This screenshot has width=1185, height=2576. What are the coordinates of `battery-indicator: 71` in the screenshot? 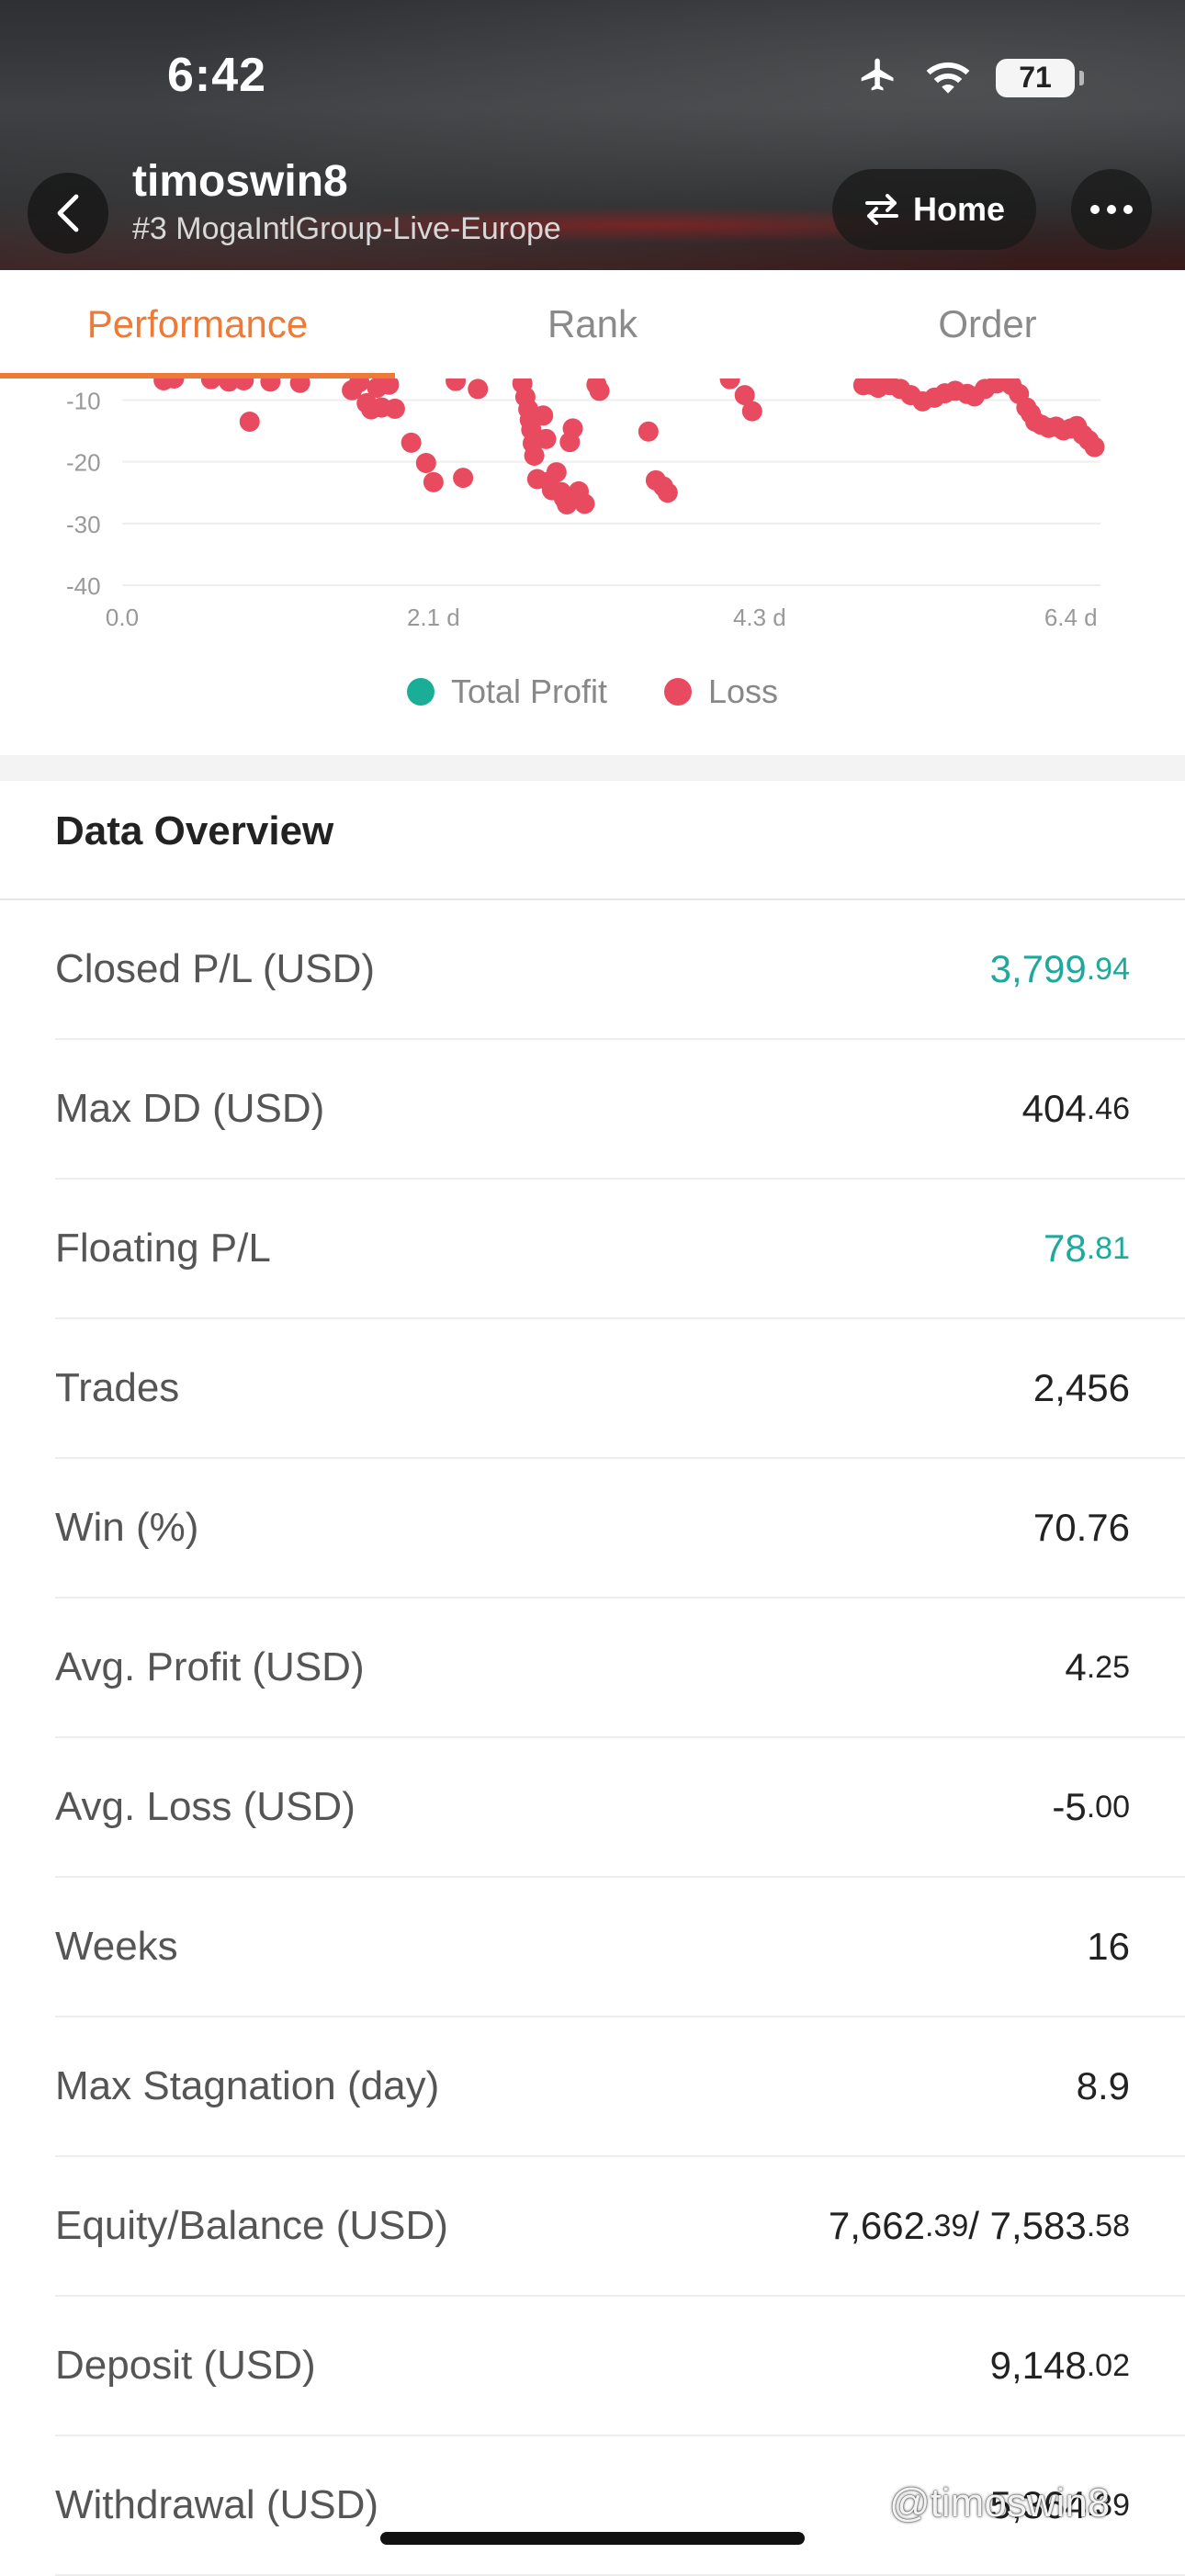 It's located at (1040, 77).